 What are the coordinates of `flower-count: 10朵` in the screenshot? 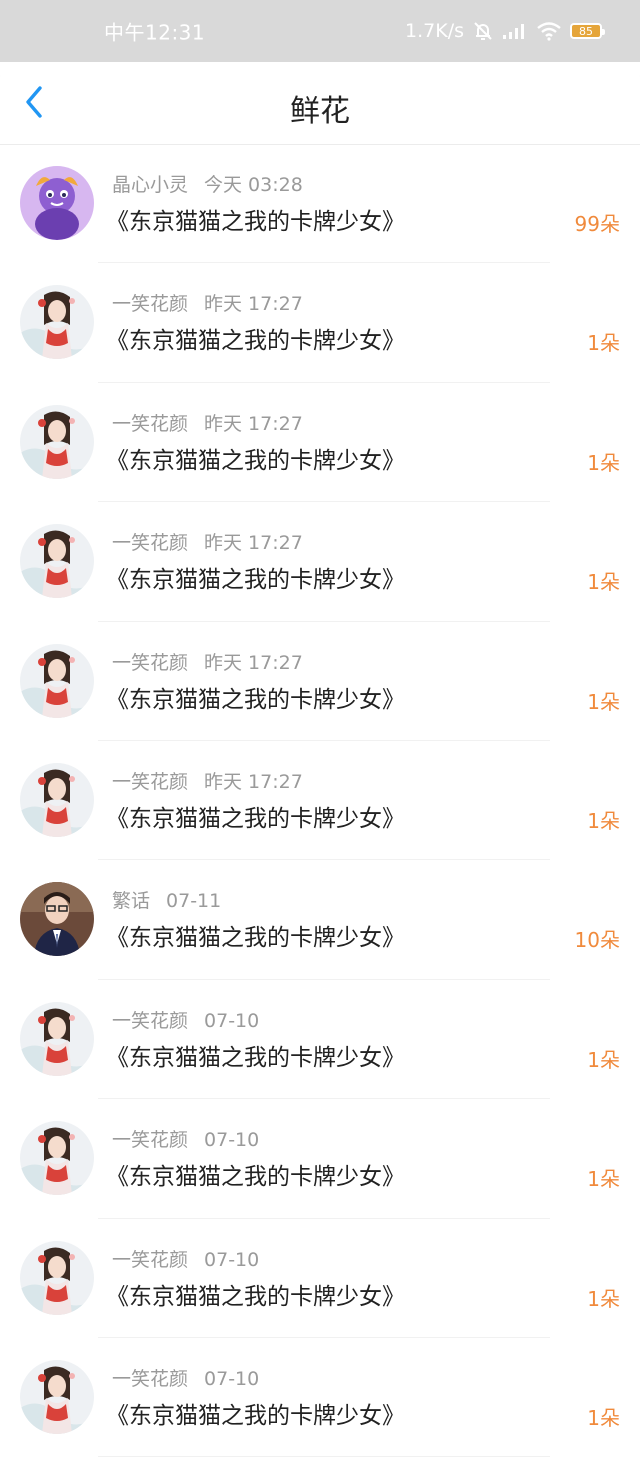 It's located at (597, 940).